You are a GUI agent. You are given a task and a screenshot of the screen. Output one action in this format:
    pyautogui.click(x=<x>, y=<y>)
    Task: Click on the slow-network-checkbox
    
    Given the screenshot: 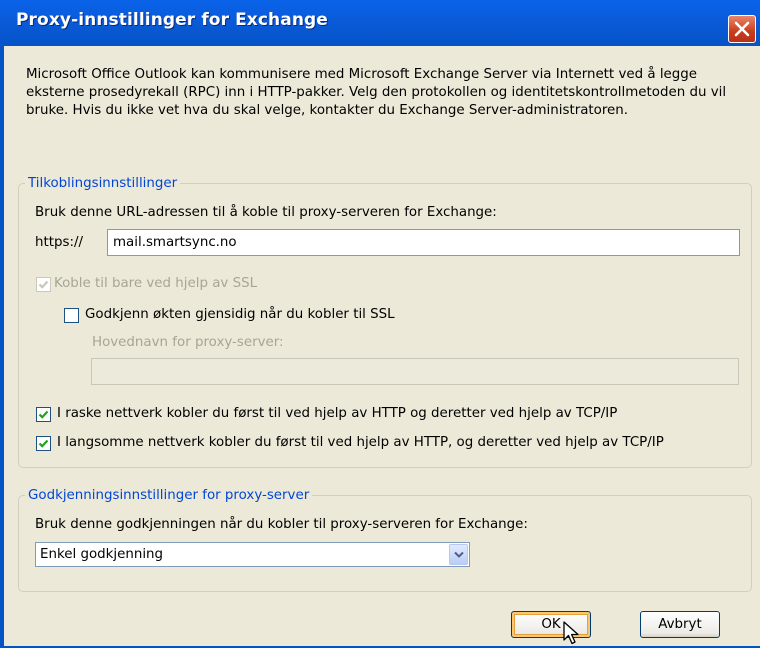 What is the action you would take?
    pyautogui.click(x=43, y=443)
    